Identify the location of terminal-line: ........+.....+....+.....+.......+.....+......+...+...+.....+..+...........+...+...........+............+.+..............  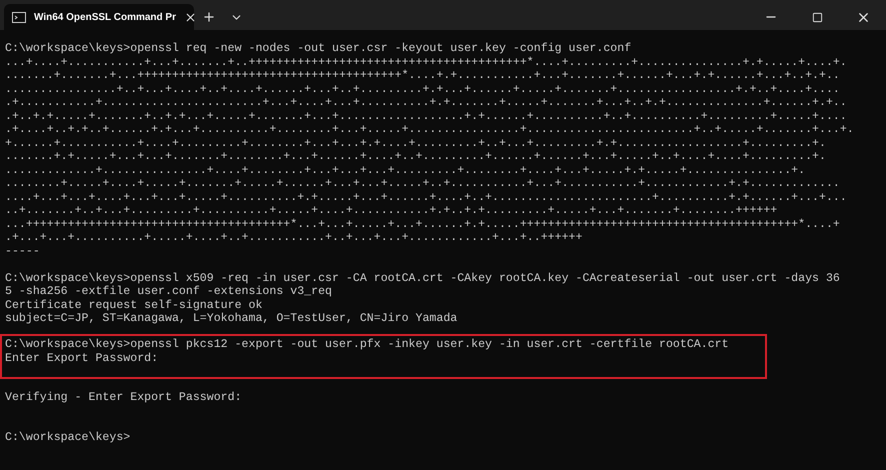
(422, 183).